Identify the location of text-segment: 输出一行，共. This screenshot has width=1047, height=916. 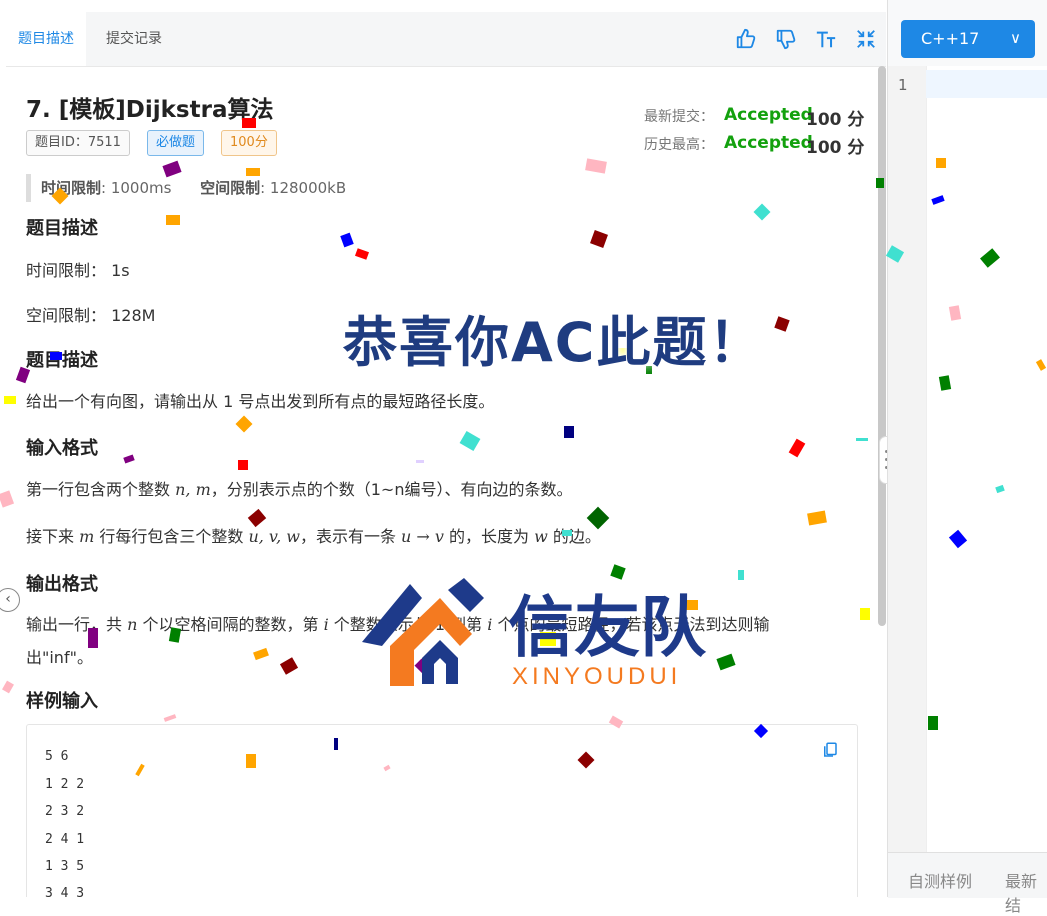
(77, 624).